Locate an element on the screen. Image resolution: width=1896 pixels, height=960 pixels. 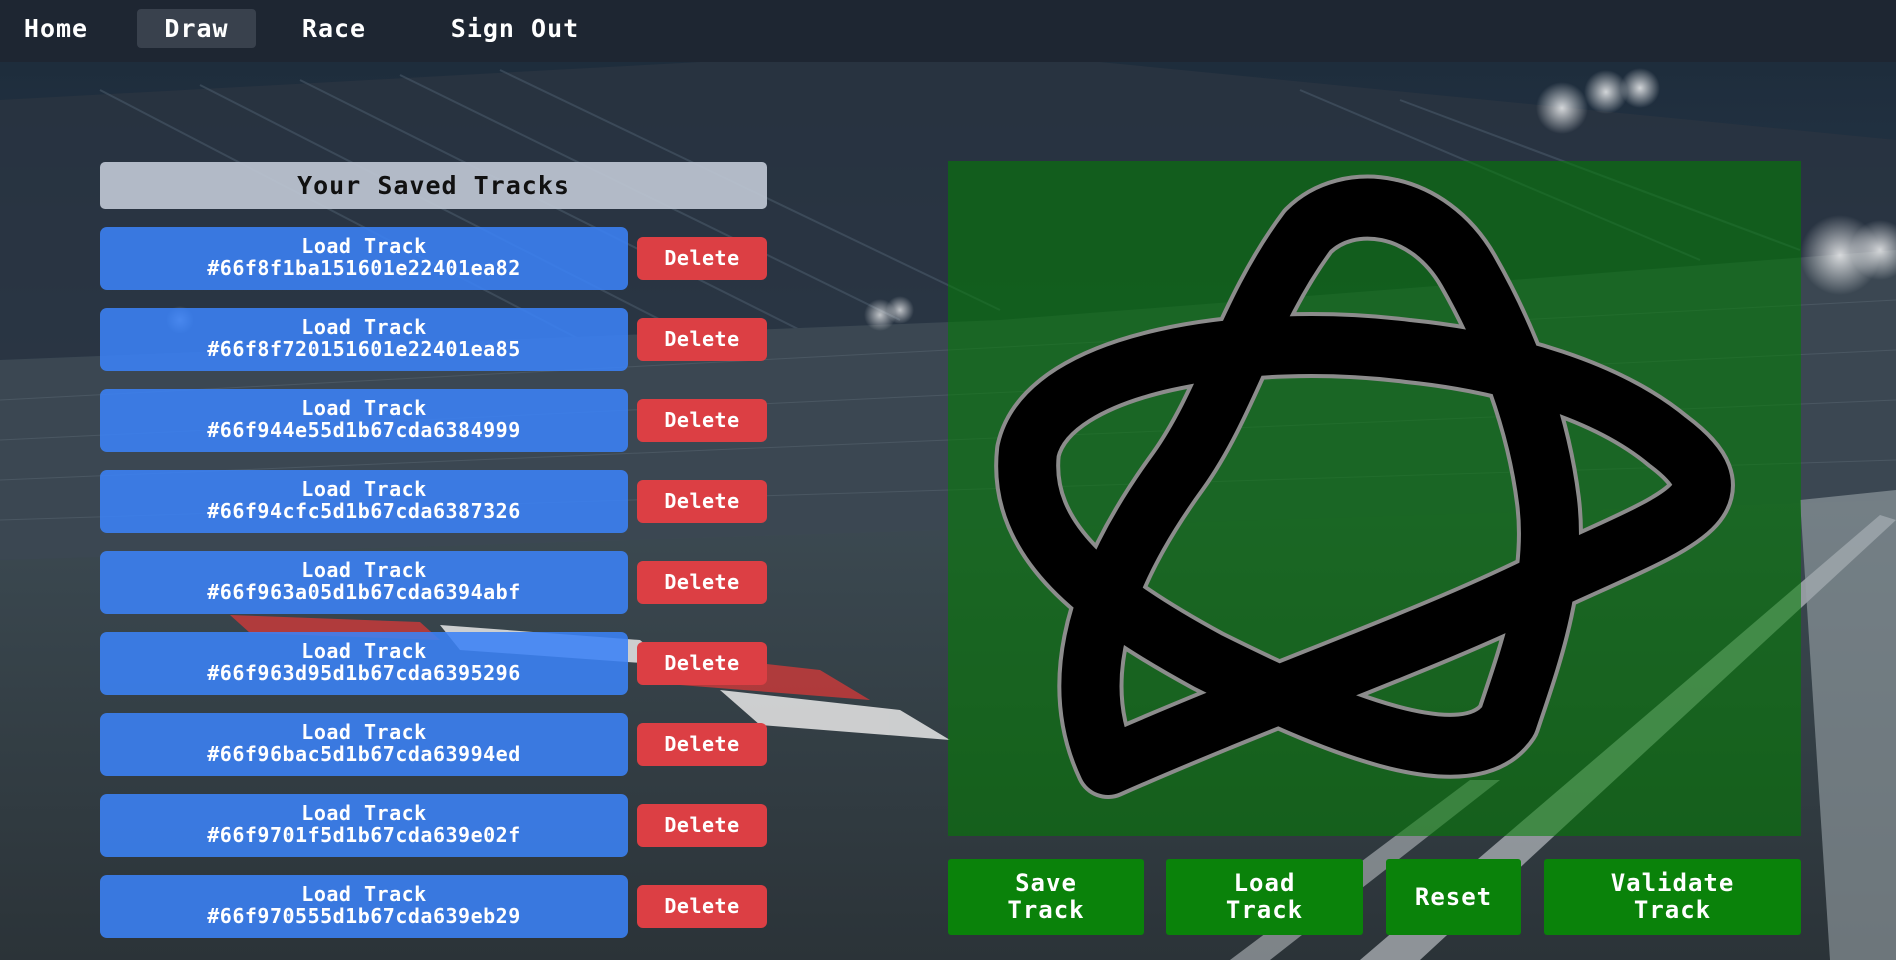
saved-tracks-title: Your Saved Tracks is located at coordinates (433, 185).